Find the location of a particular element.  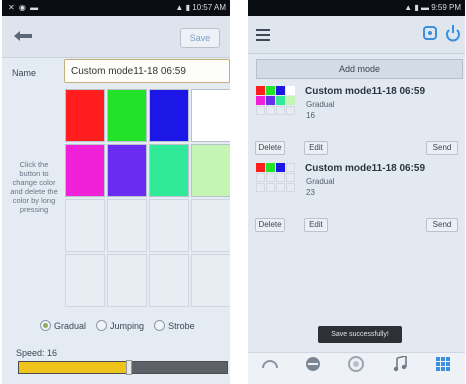

notification-icons: ✕ ◉ ▬ is located at coordinates (24, 7).